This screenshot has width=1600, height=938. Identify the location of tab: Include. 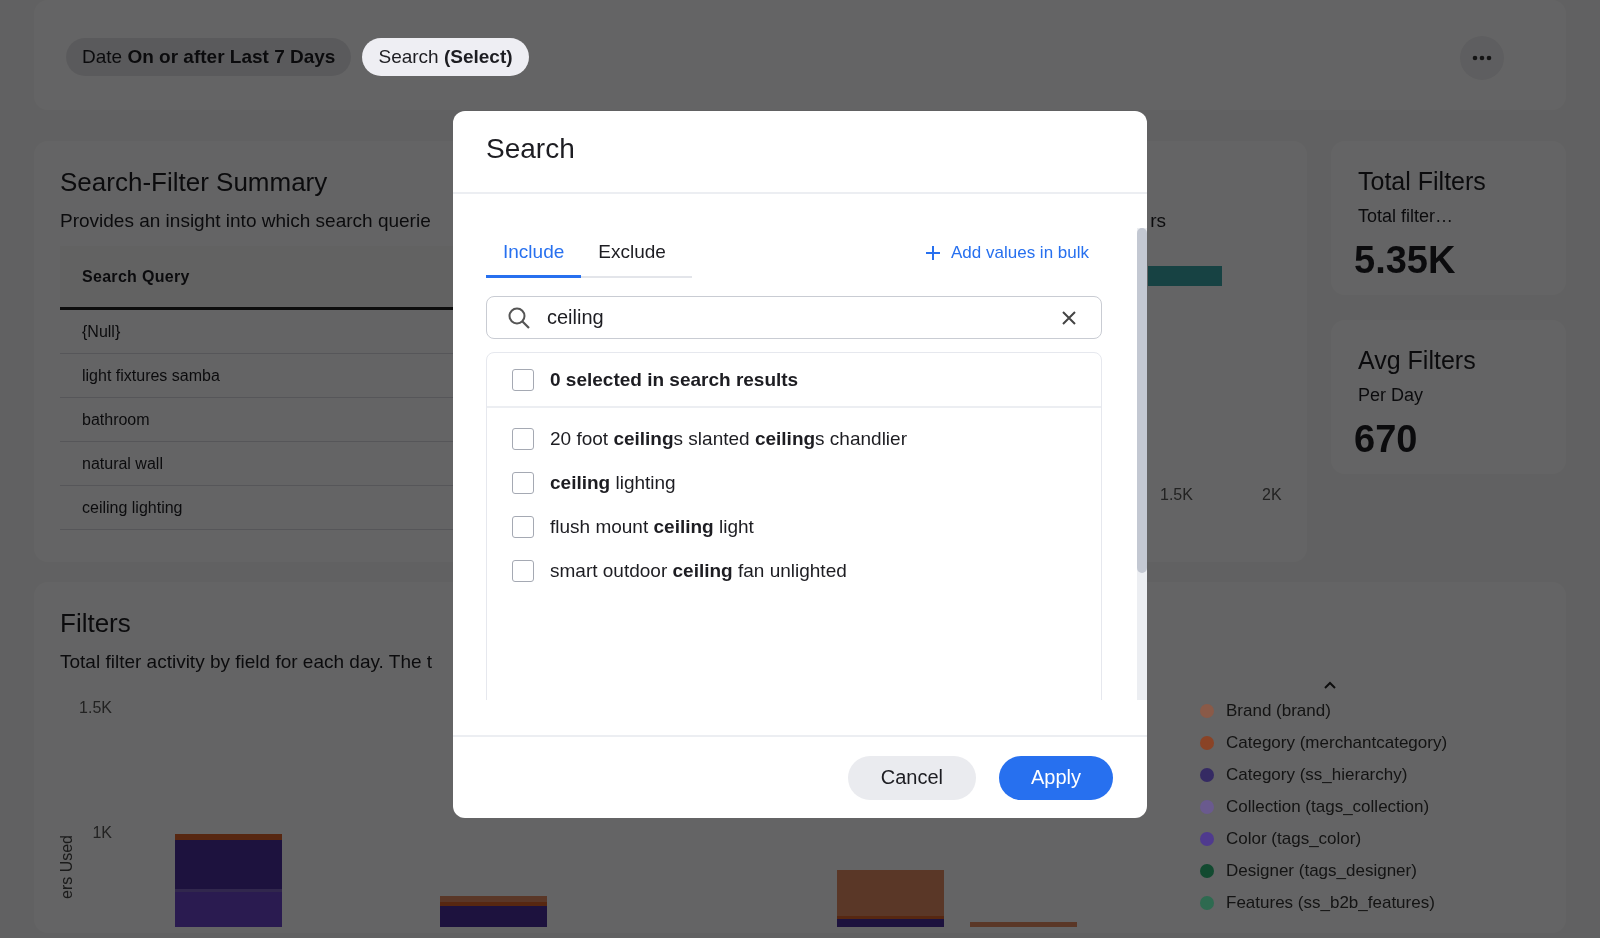
(534, 253).